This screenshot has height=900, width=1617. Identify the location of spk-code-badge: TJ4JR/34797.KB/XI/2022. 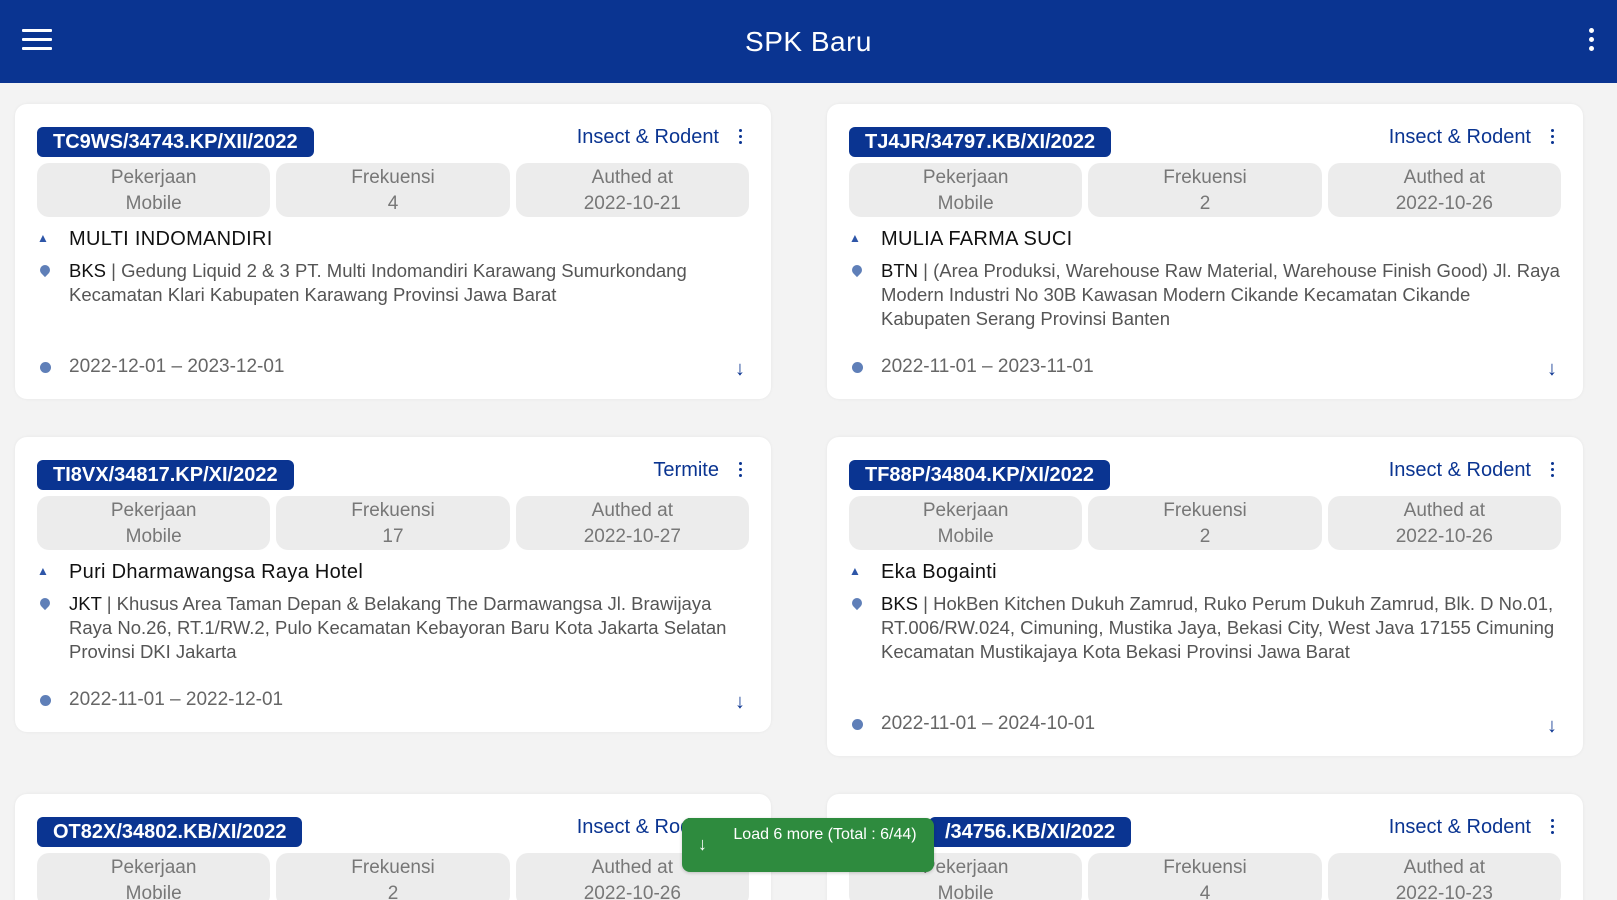
(980, 142).